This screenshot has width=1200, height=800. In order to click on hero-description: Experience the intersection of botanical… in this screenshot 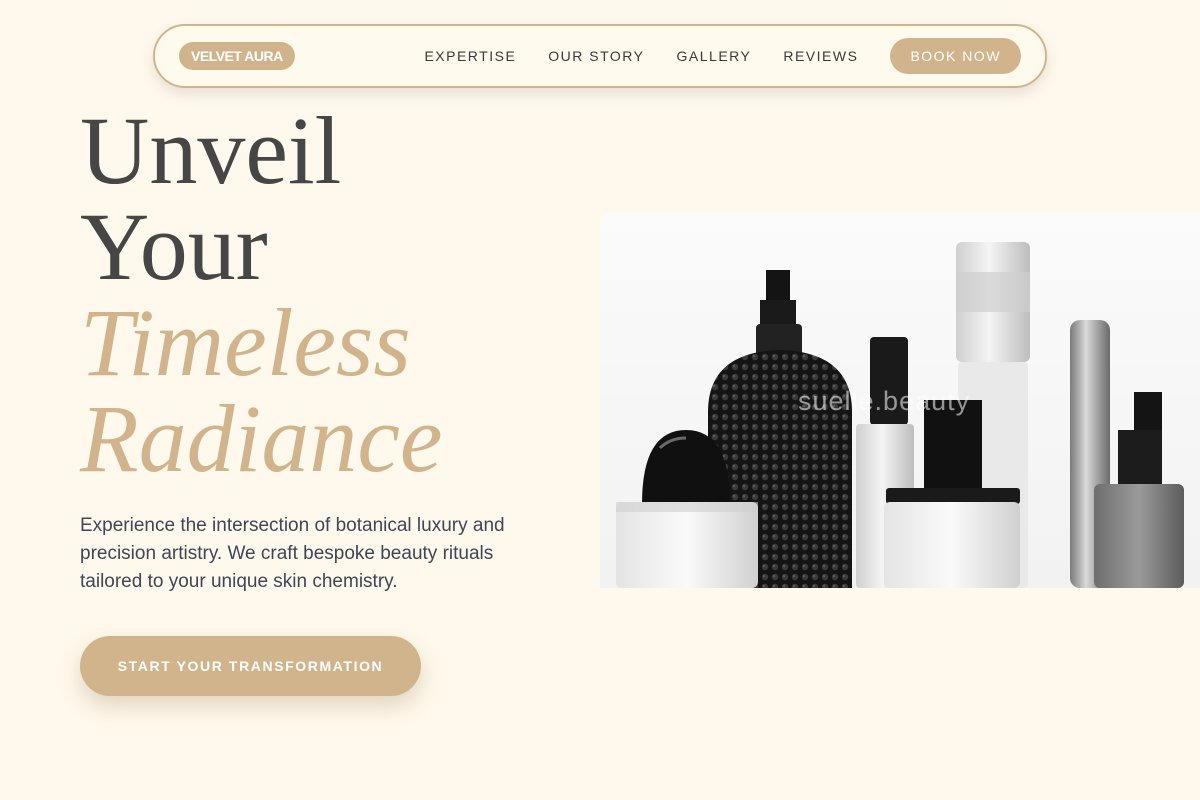, I will do `click(292, 553)`.